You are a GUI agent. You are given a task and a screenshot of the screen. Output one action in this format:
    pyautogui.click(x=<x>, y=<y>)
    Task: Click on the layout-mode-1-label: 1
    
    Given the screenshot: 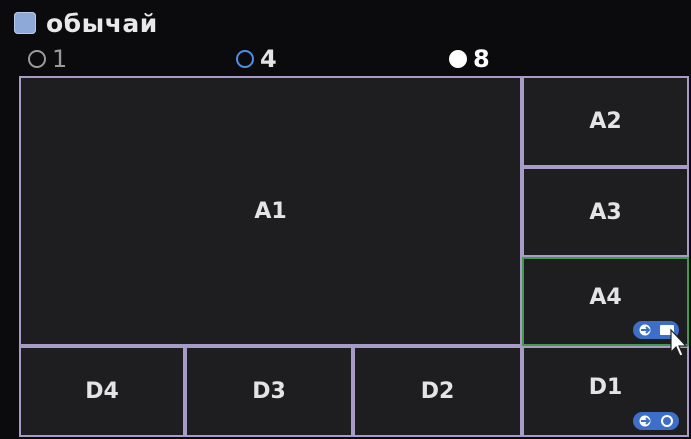 What is the action you would take?
    pyautogui.click(x=60, y=59)
    